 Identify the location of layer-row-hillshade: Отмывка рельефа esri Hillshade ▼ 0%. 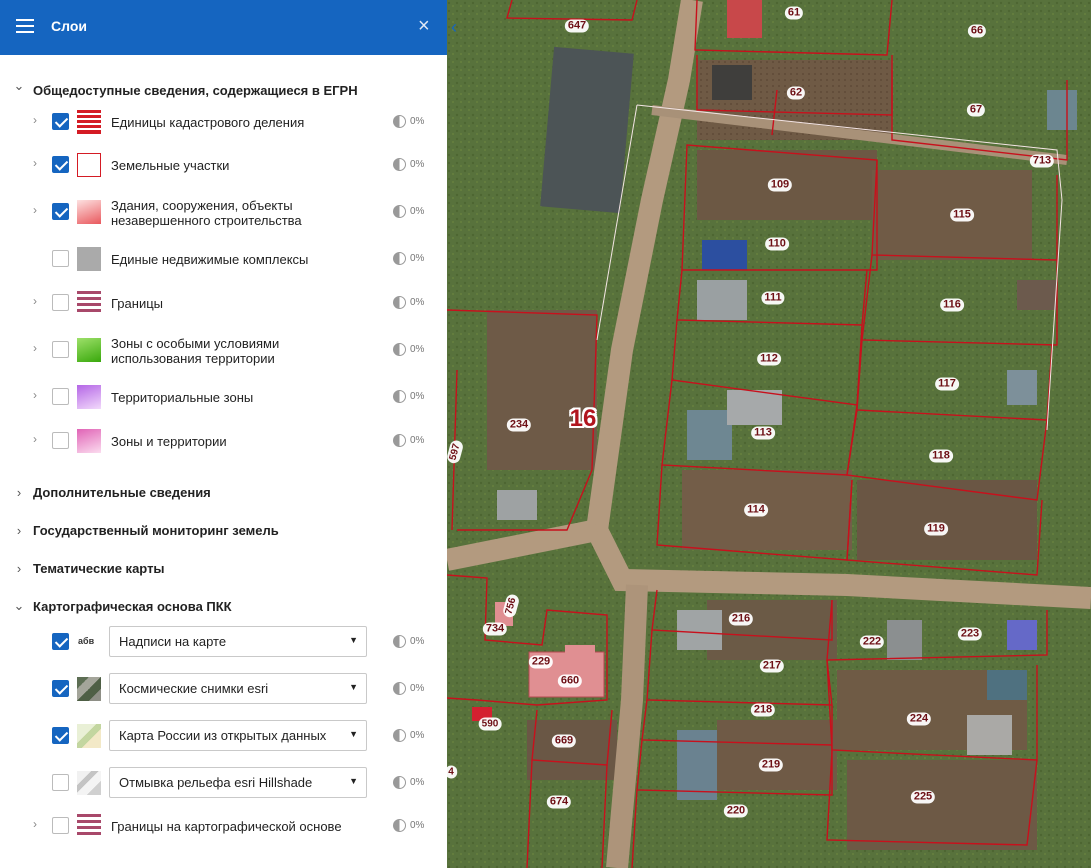
(223, 783).